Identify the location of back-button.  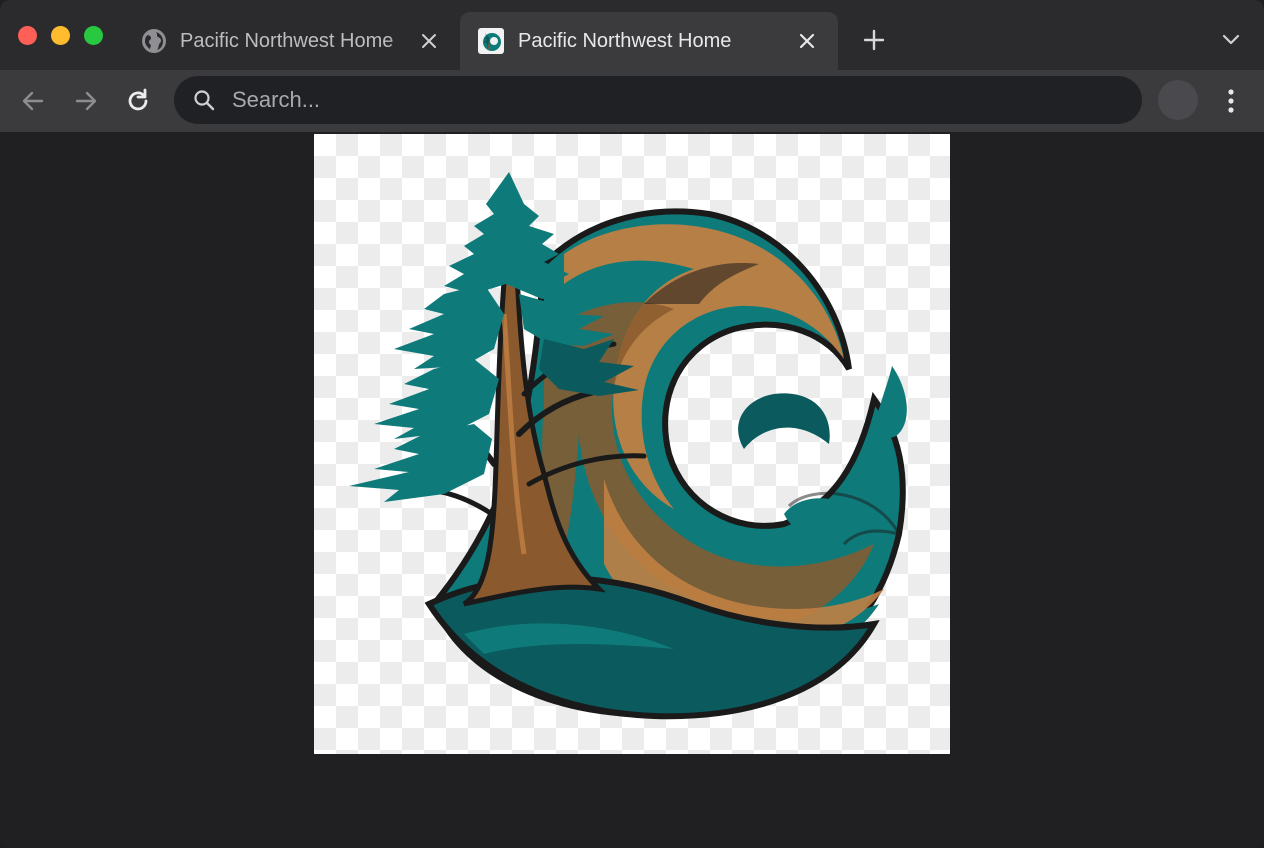
(33, 101).